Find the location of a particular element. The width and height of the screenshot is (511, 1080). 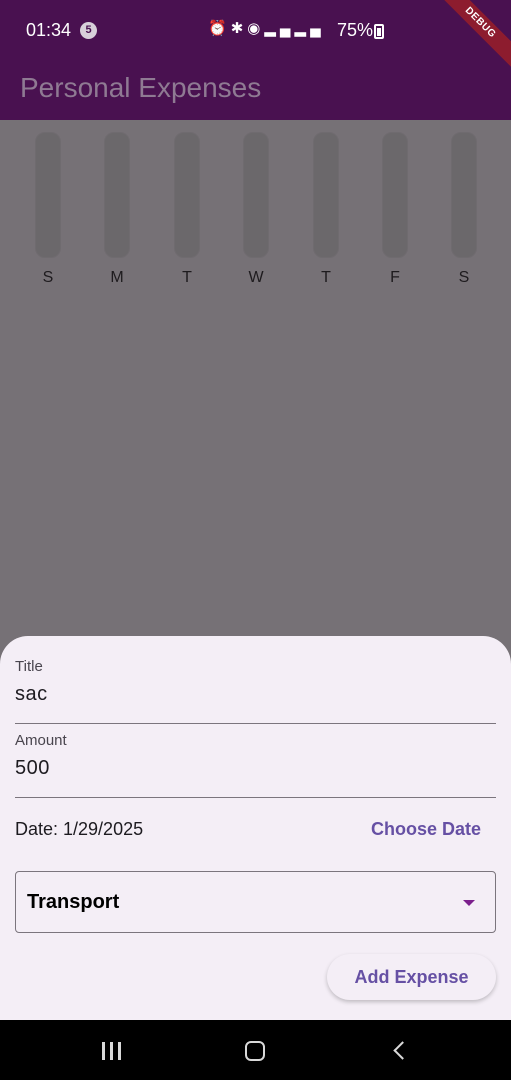

back-icon is located at coordinates (399, 1051).